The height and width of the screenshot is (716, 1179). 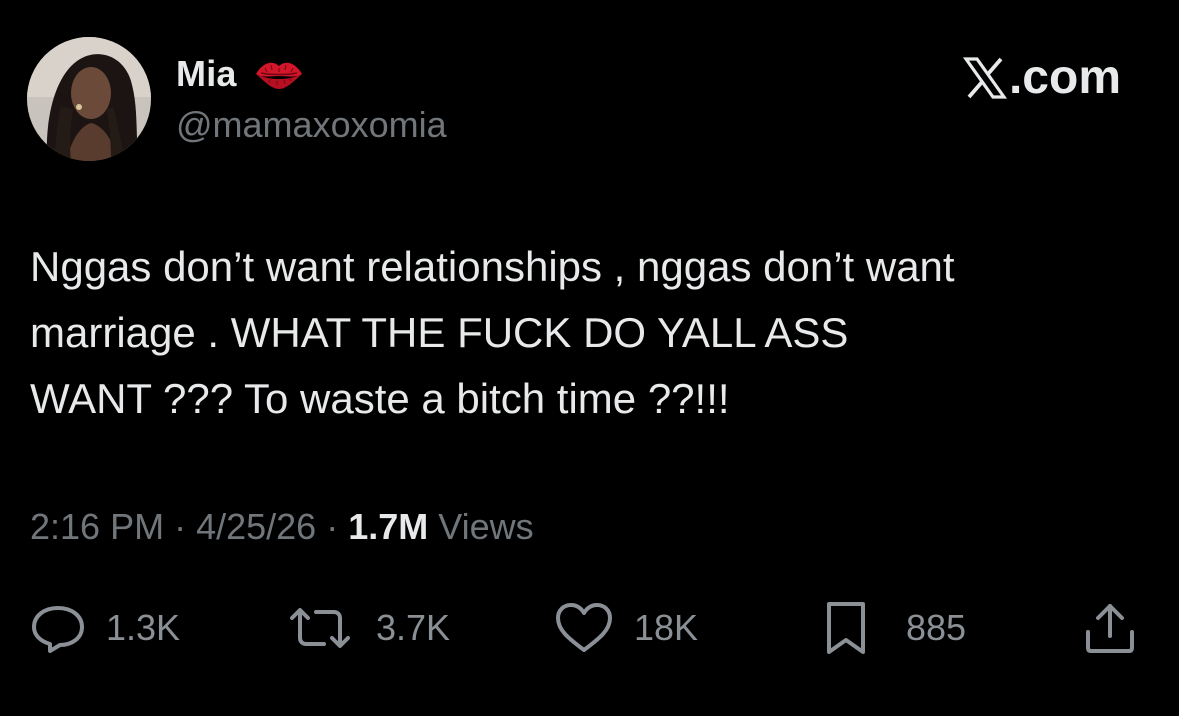 I want to click on name-row: Mia, so click(x=240, y=74).